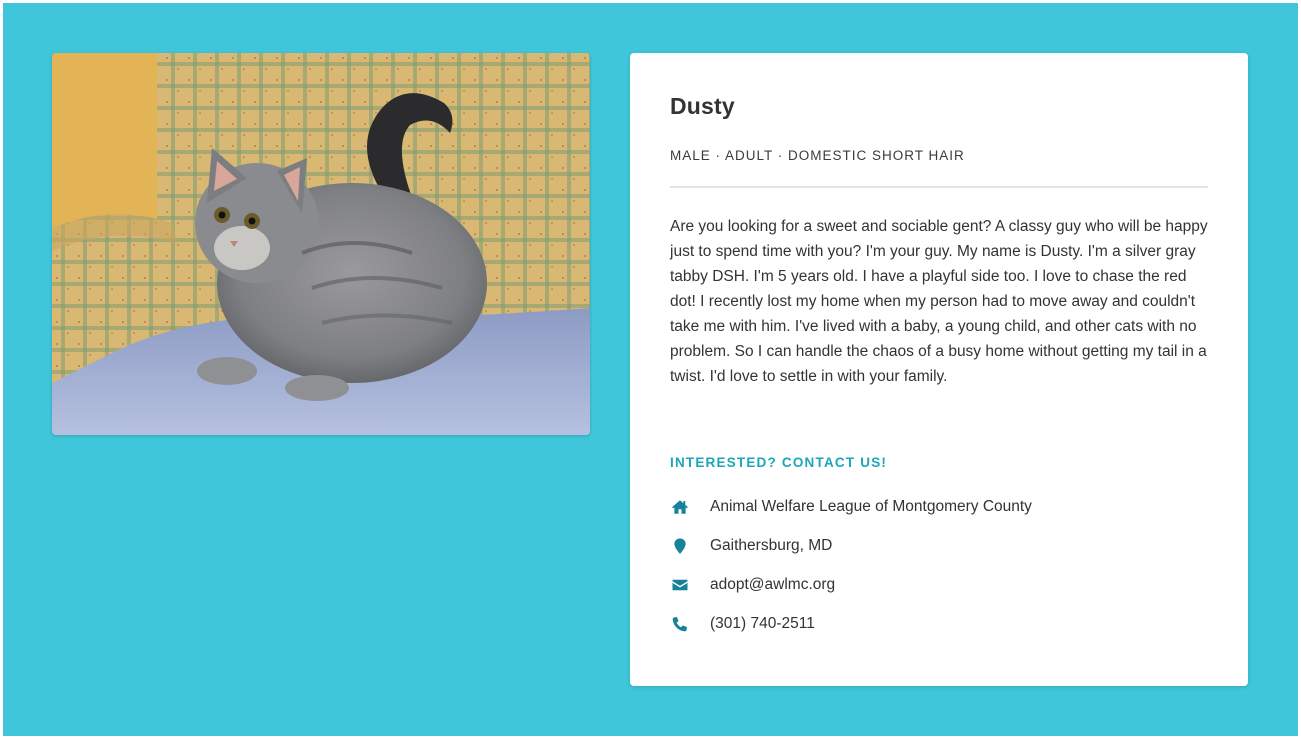 Image resolution: width=1301 pixels, height=740 pixels. Describe the element at coordinates (940, 623) in the screenshot. I see `contact-item-phone: (301) 740-2511` at that location.